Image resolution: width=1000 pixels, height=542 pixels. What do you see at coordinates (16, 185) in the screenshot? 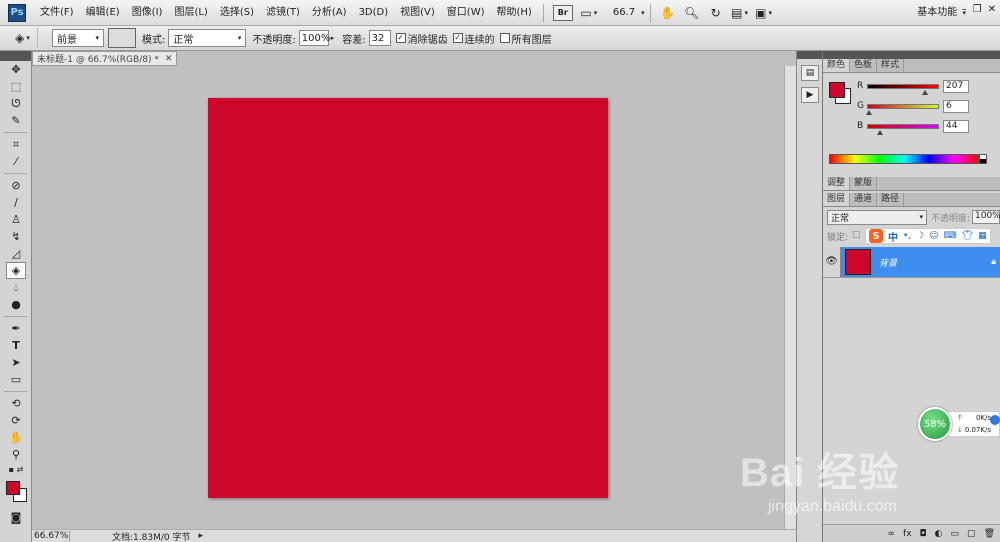
I see `healing-brush-tool-icon: ⊘` at bounding box center [16, 185].